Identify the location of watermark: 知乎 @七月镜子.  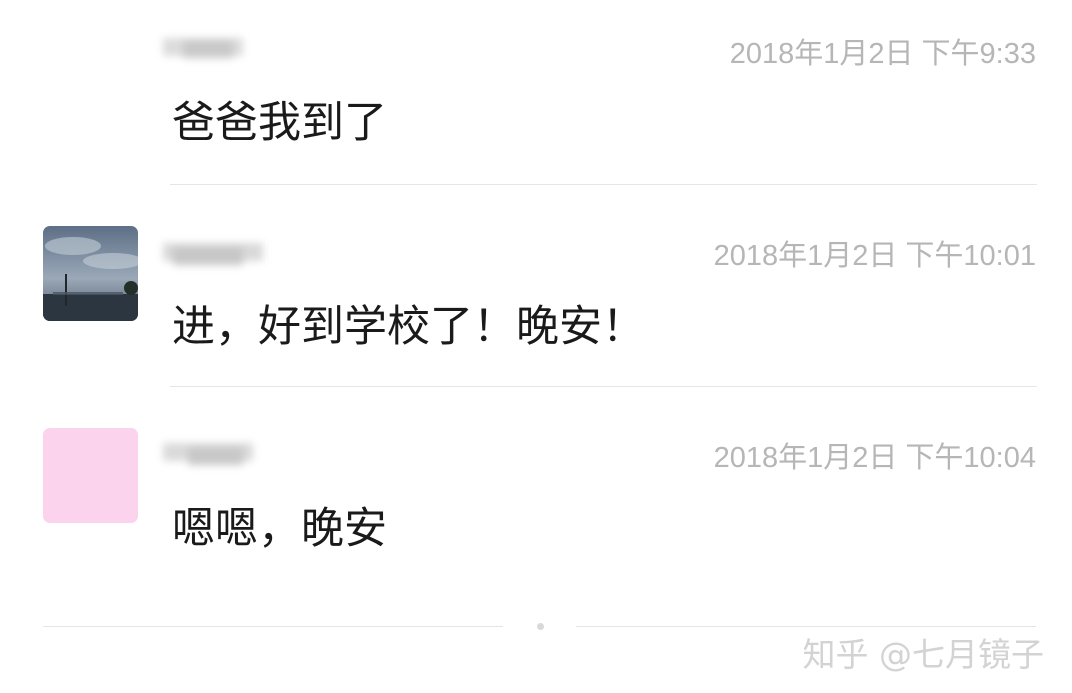
(923, 654).